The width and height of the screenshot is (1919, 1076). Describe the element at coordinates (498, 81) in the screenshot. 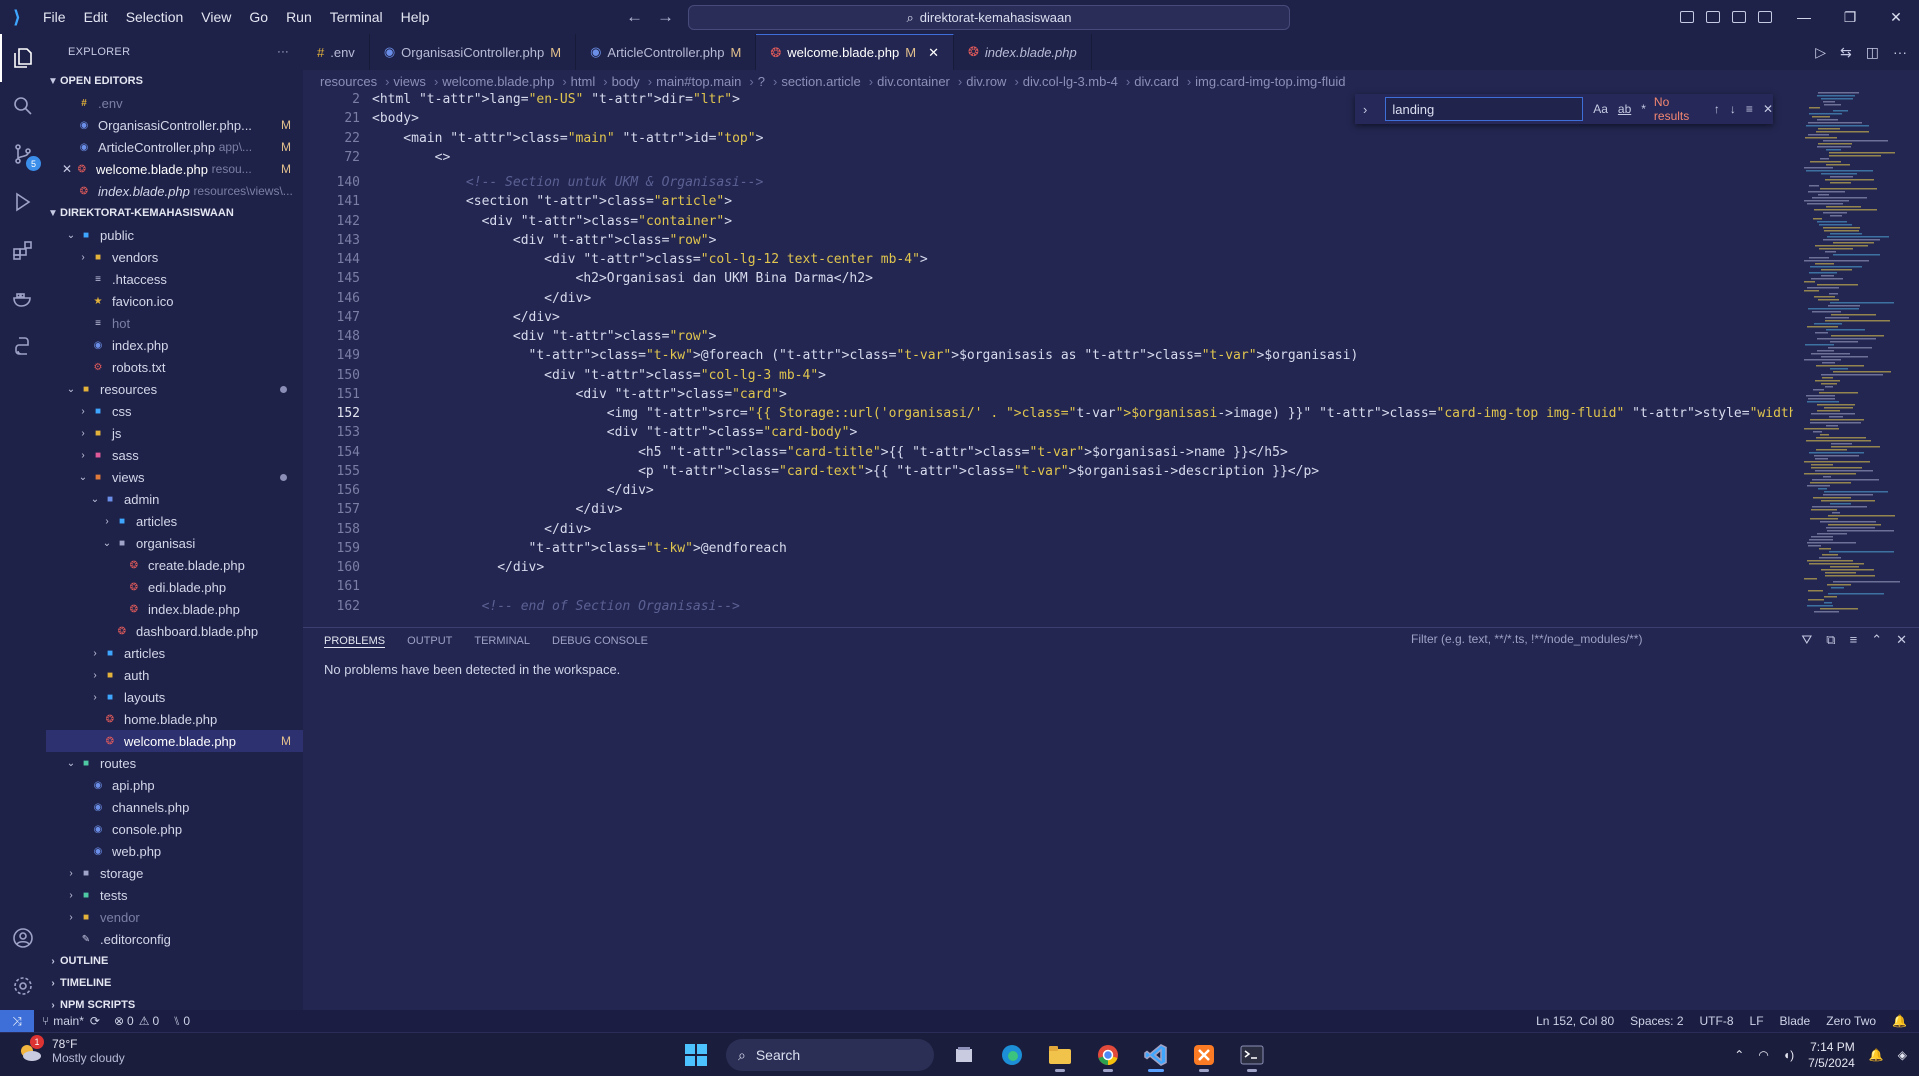

I see `breadcrumb-item: welcome.blade.php` at that location.